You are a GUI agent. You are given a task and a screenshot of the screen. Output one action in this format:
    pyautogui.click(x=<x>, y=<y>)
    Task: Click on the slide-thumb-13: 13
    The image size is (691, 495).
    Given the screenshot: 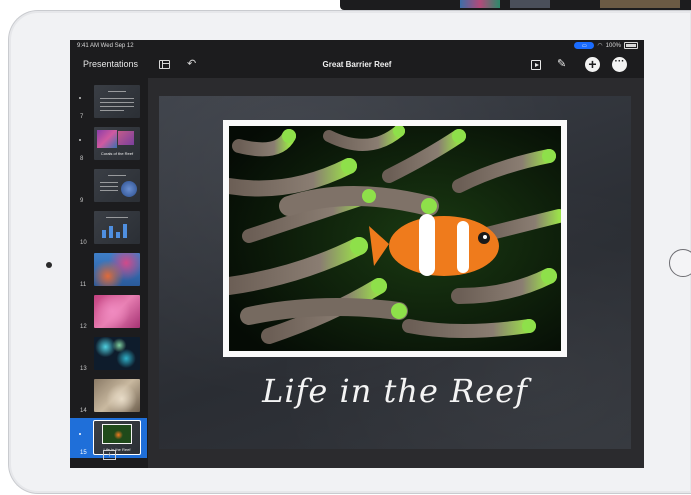 What is the action you would take?
    pyautogui.click(x=108, y=354)
    